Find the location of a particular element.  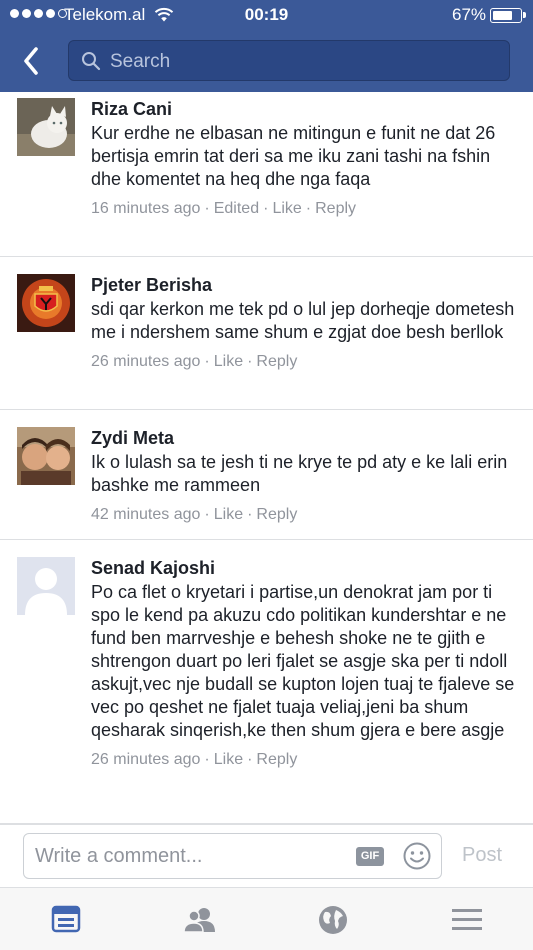

search-input: Search is located at coordinates (289, 60).